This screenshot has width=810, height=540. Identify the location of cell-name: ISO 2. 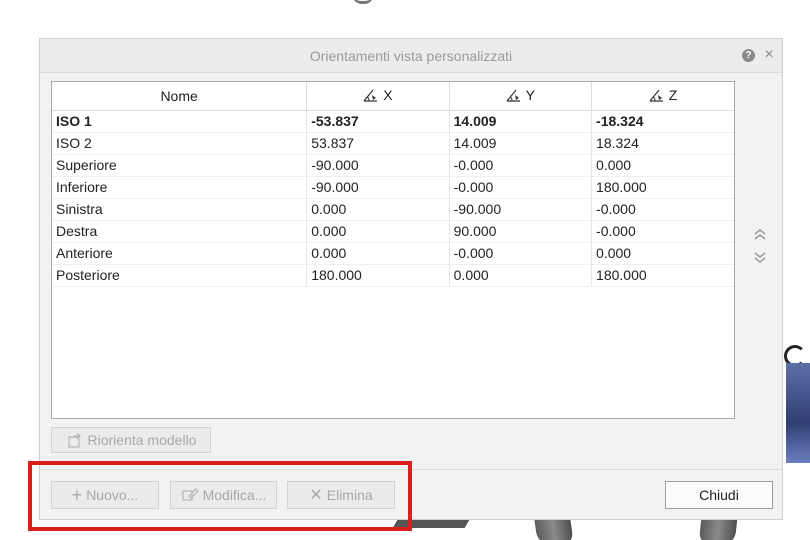
(180, 143).